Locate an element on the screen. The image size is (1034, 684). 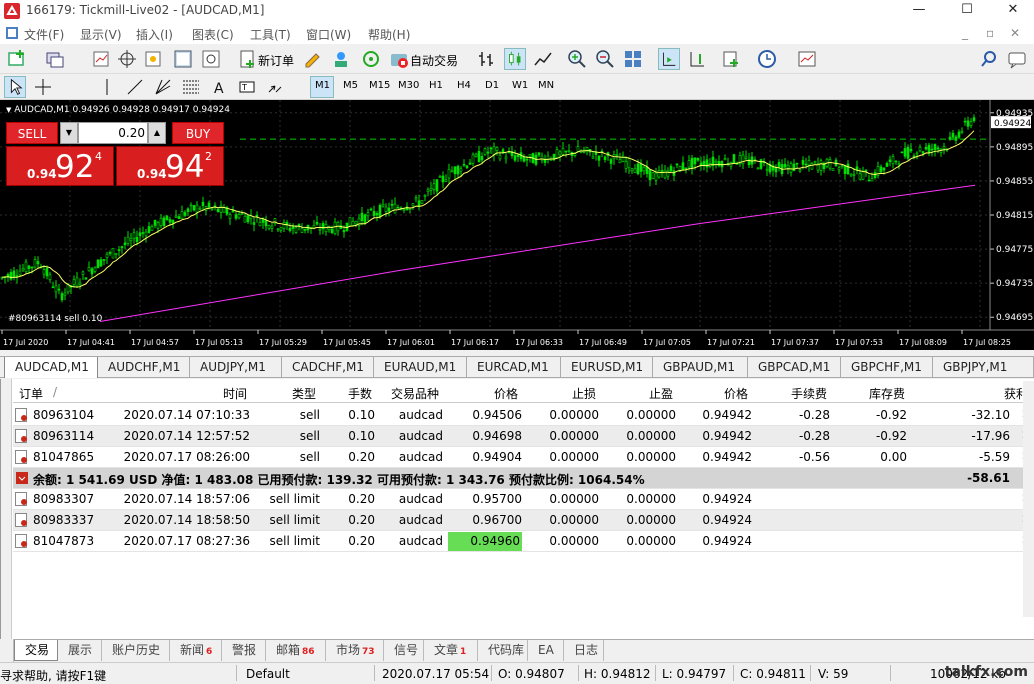
menu-tools: 工具(T) is located at coordinates (270, 34).